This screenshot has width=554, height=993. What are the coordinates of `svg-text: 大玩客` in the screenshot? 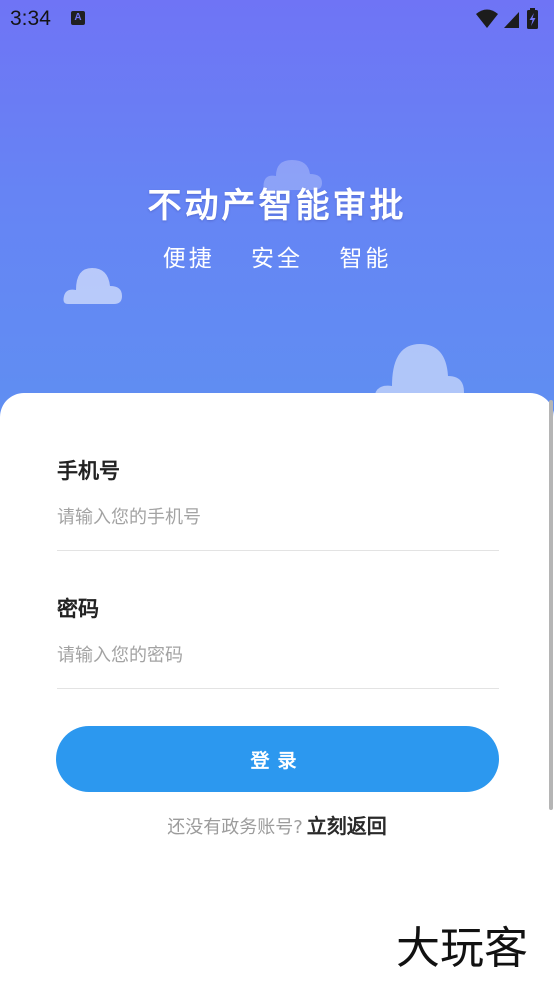 It's located at (462, 948).